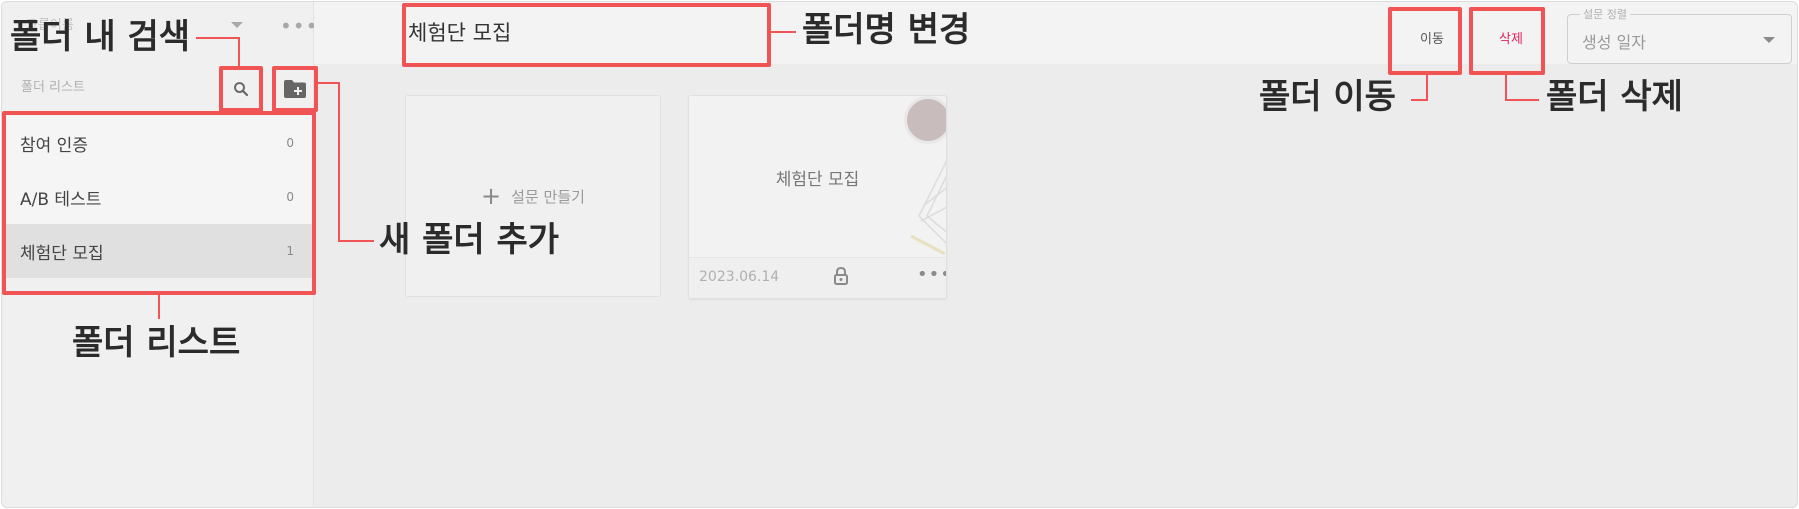 Image resolution: width=1799 pixels, height=509 pixels. What do you see at coordinates (1614, 97) in the screenshot?
I see `callout-delete: 폴더 삭제` at bounding box center [1614, 97].